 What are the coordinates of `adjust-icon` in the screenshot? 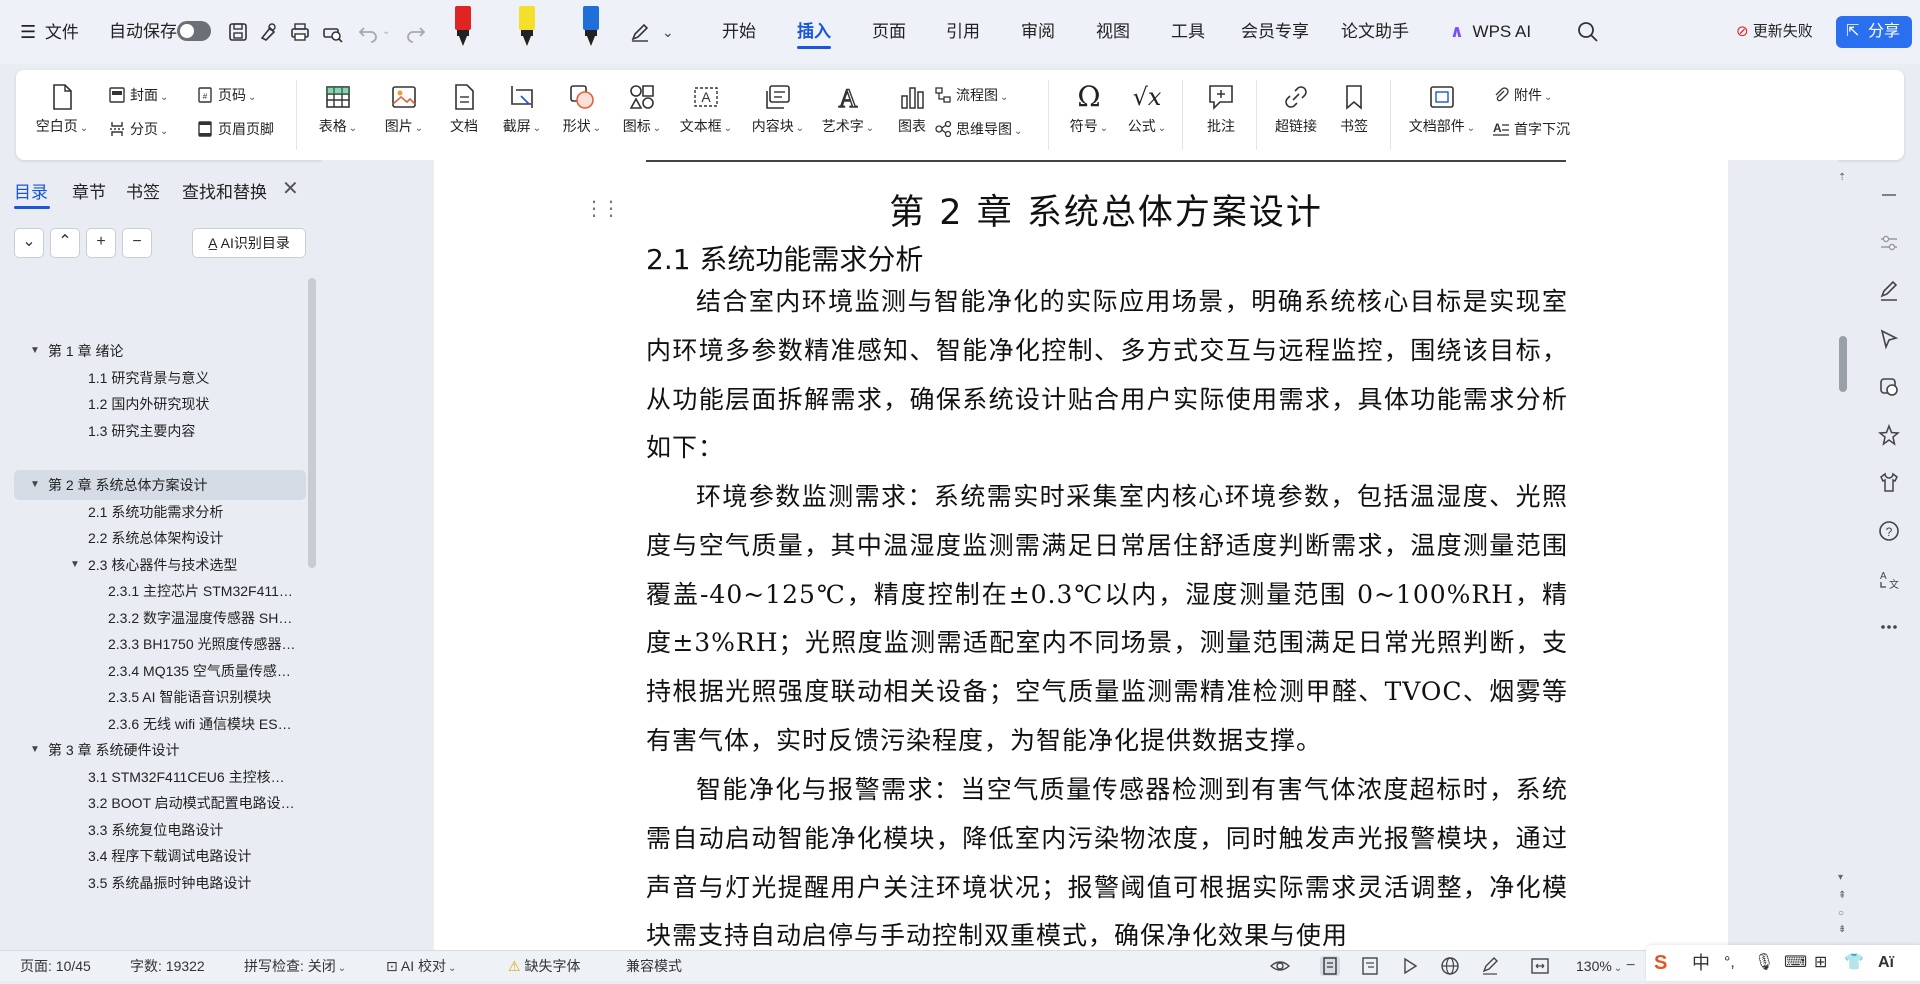 It's located at (1889, 243).